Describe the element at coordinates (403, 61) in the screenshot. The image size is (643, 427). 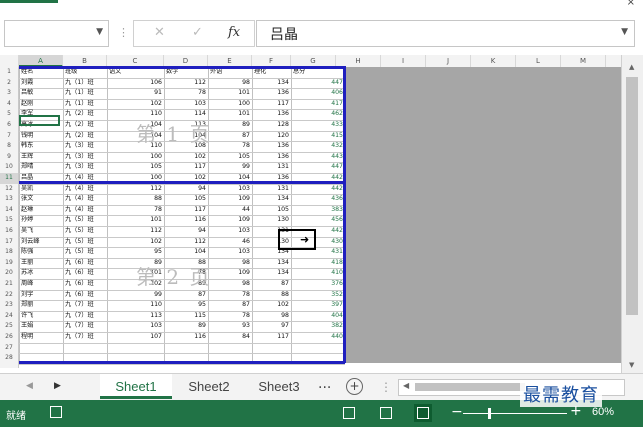
I see `column-header-i: I` at that location.